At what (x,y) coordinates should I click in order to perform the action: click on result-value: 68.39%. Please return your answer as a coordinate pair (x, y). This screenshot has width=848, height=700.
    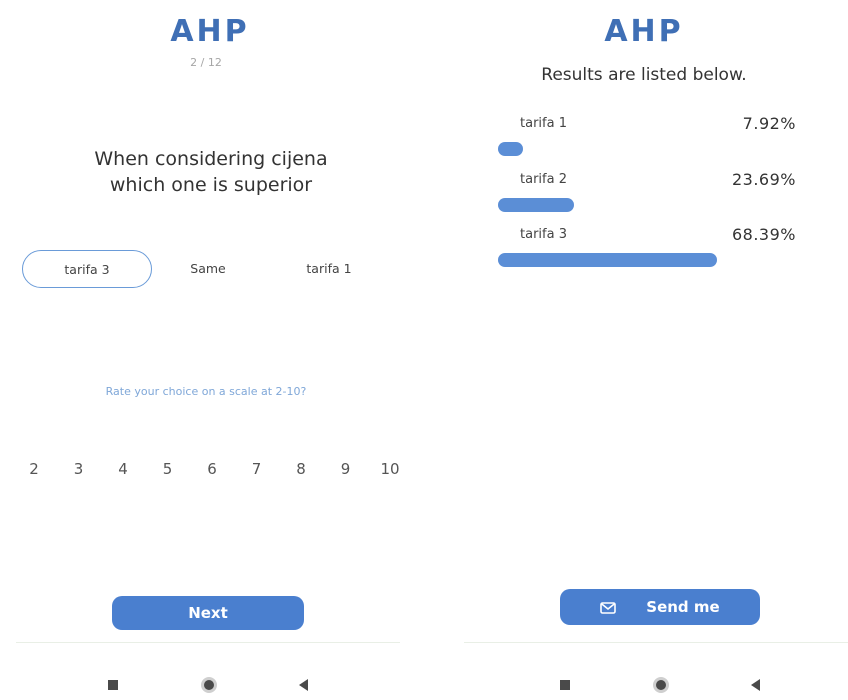
    Looking at the image, I should click on (763, 234).